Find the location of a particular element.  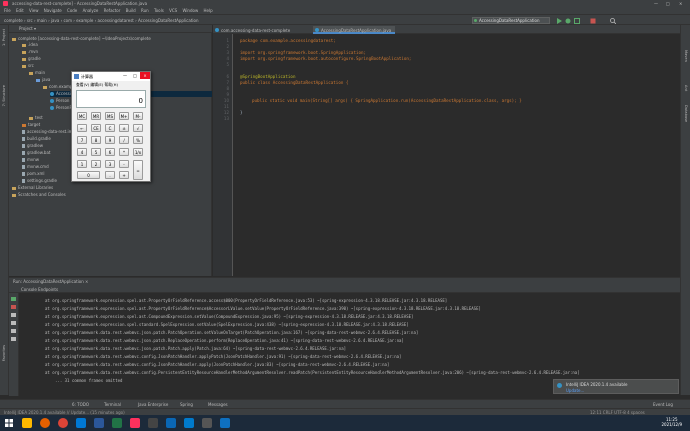

key-5: 5 is located at coordinates (96, 152).